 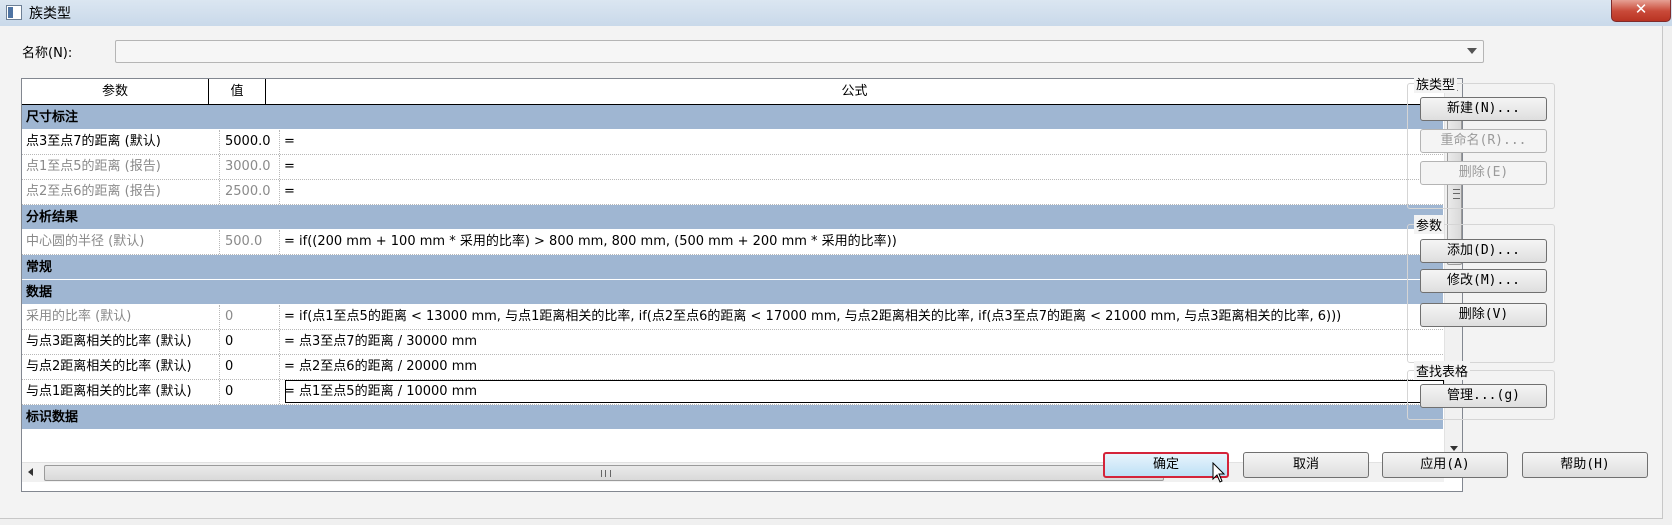 I want to click on app-icon, so click(x=14, y=12).